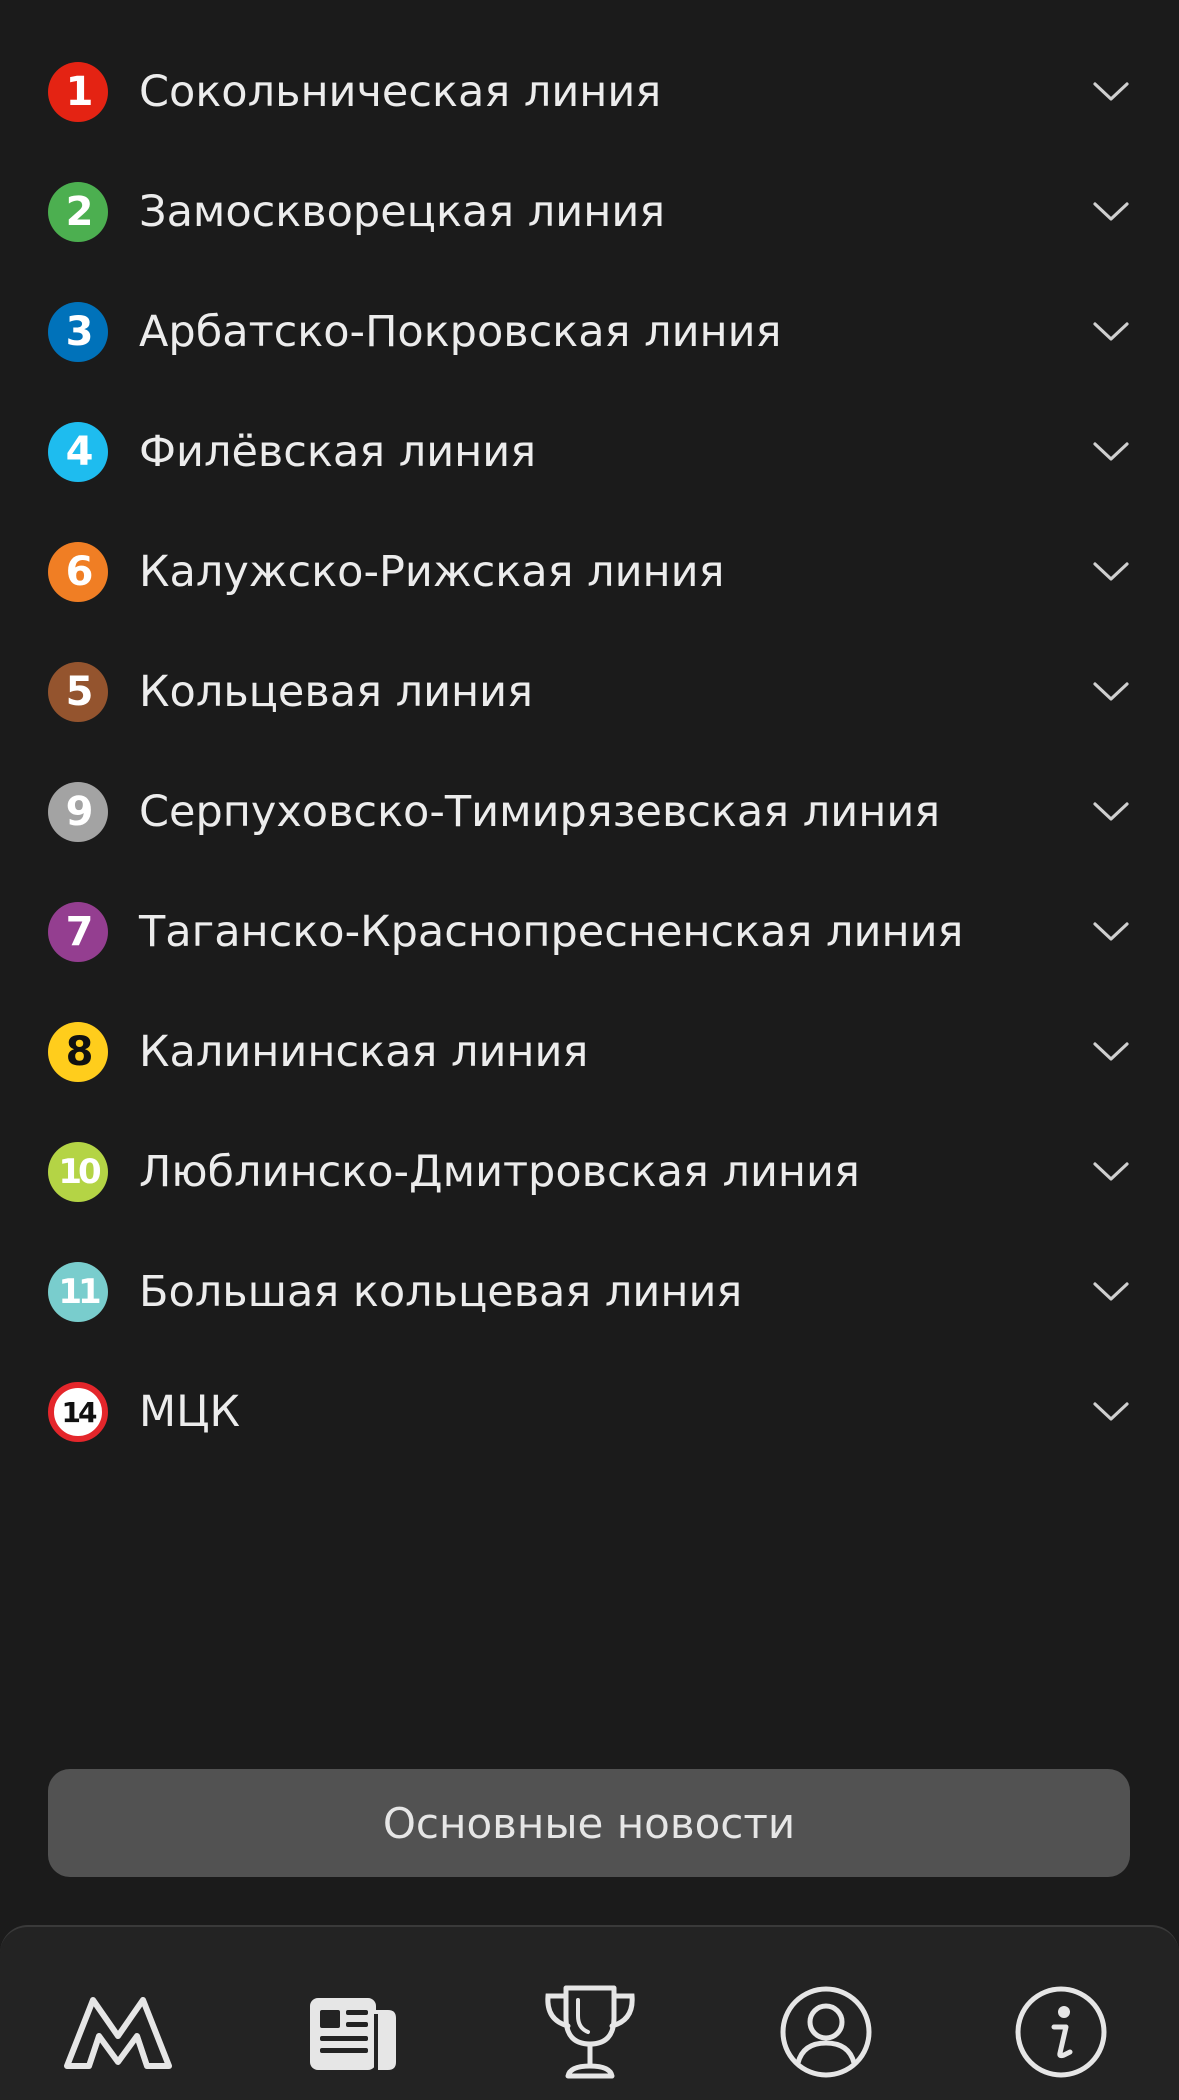 The width and height of the screenshot is (1179, 2100). Describe the element at coordinates (190, 1412) in the screenshot. I see `line-name: МЦК` at that location.